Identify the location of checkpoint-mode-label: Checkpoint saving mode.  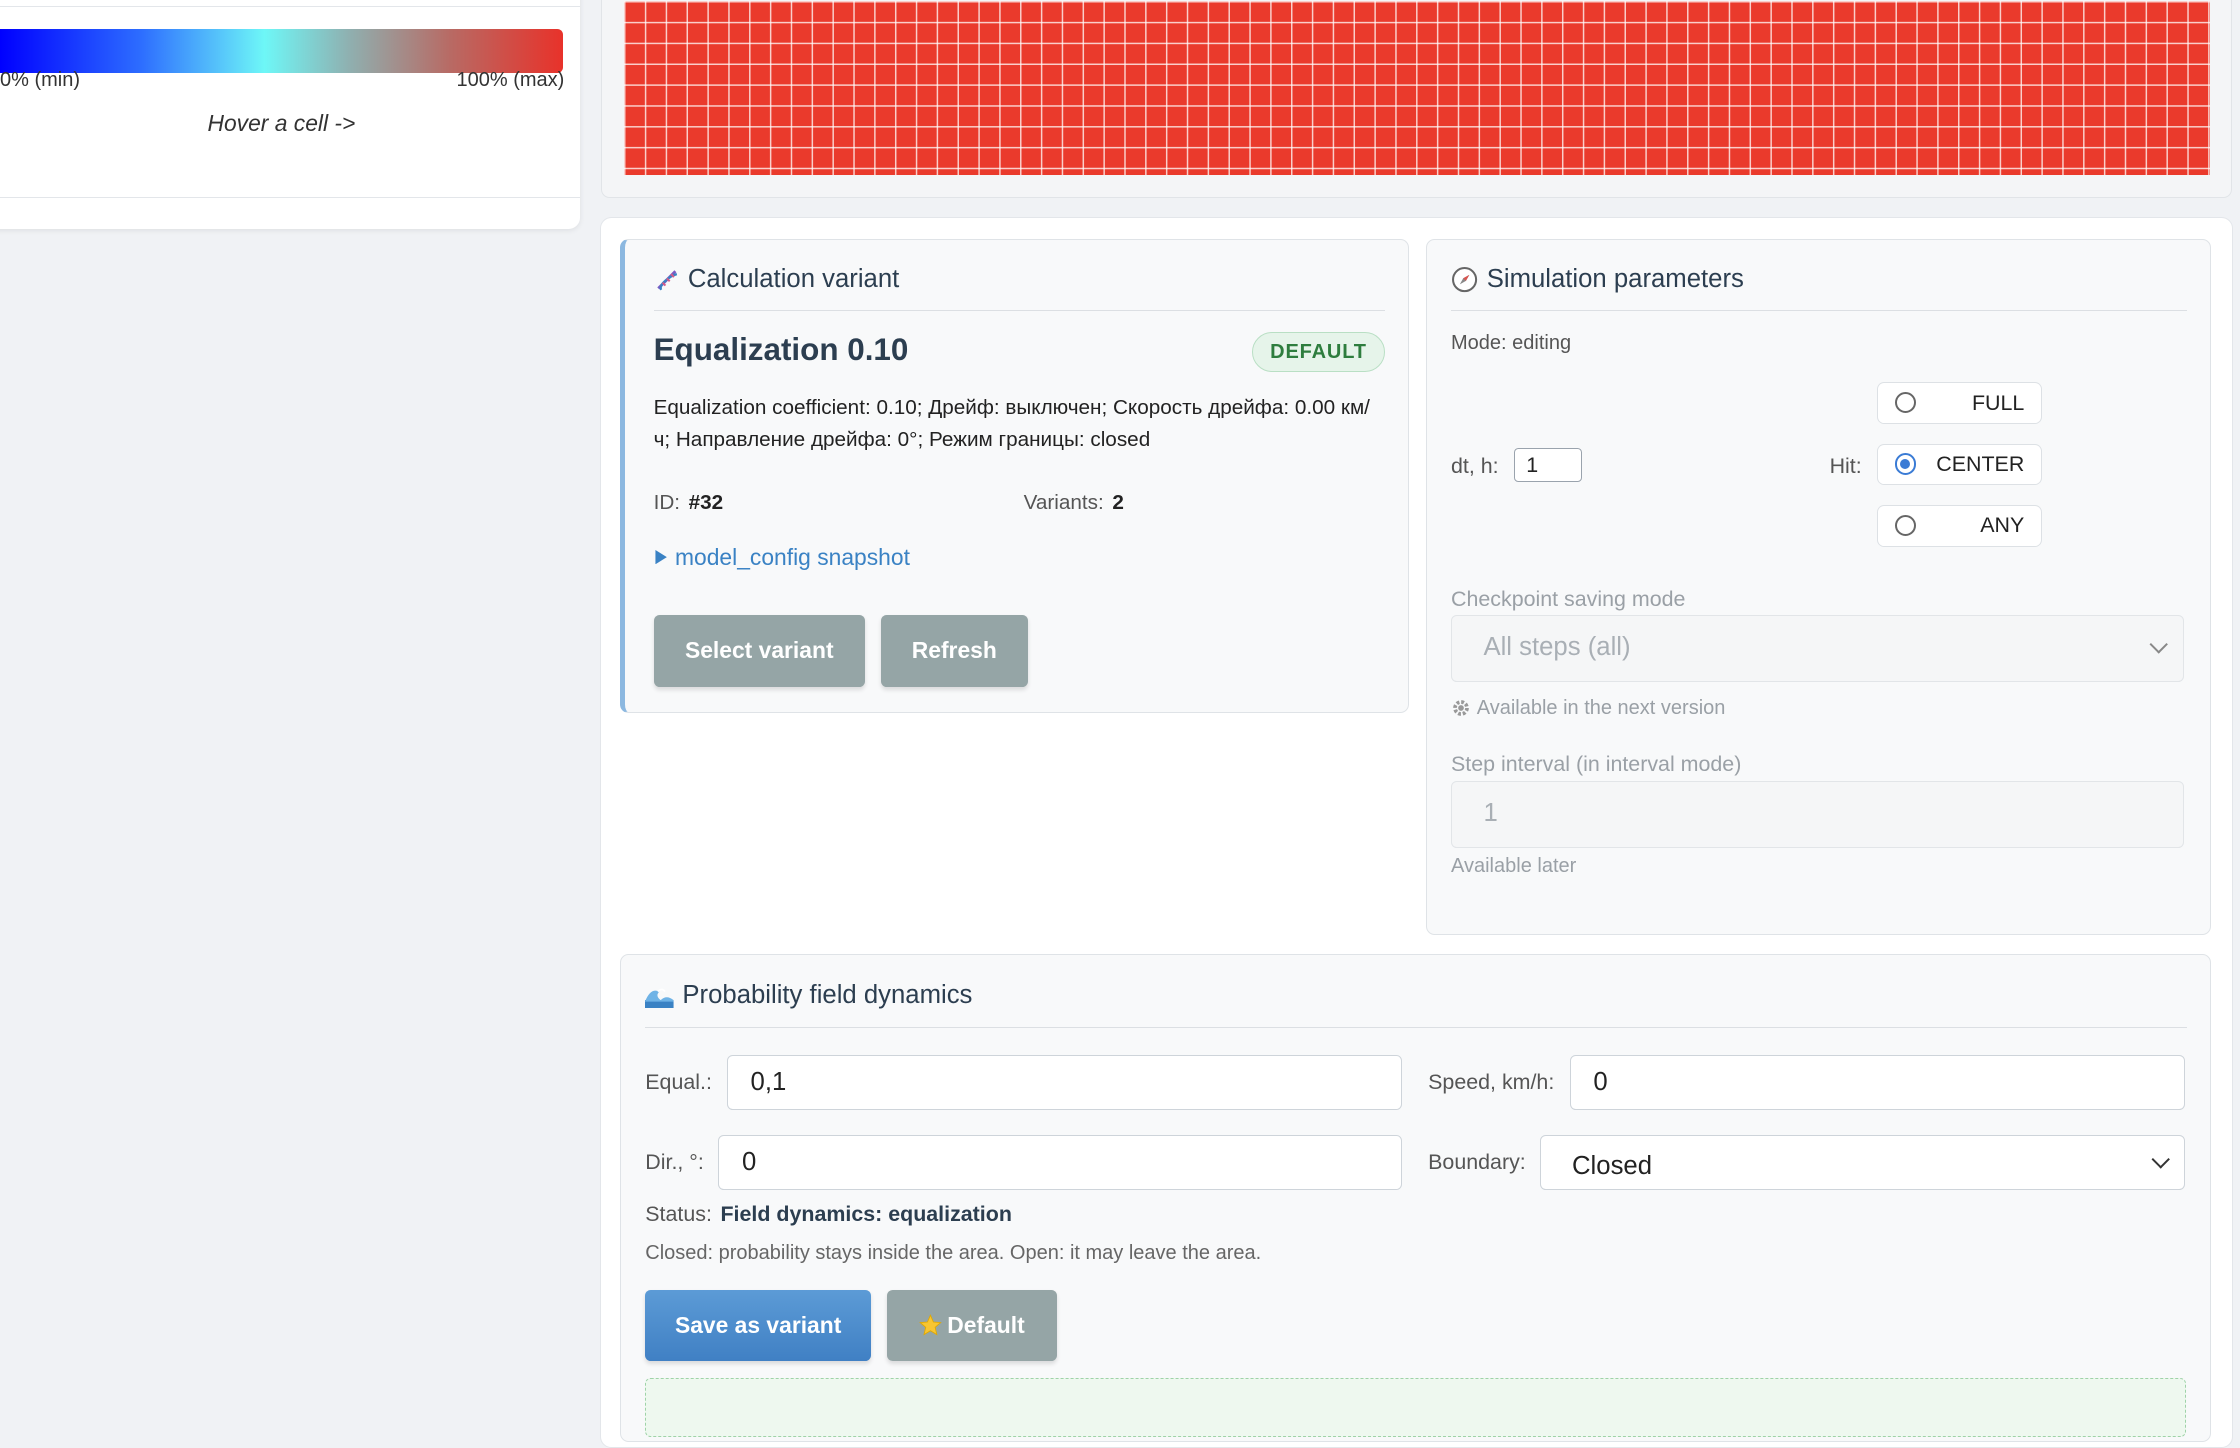
(1568, 598).